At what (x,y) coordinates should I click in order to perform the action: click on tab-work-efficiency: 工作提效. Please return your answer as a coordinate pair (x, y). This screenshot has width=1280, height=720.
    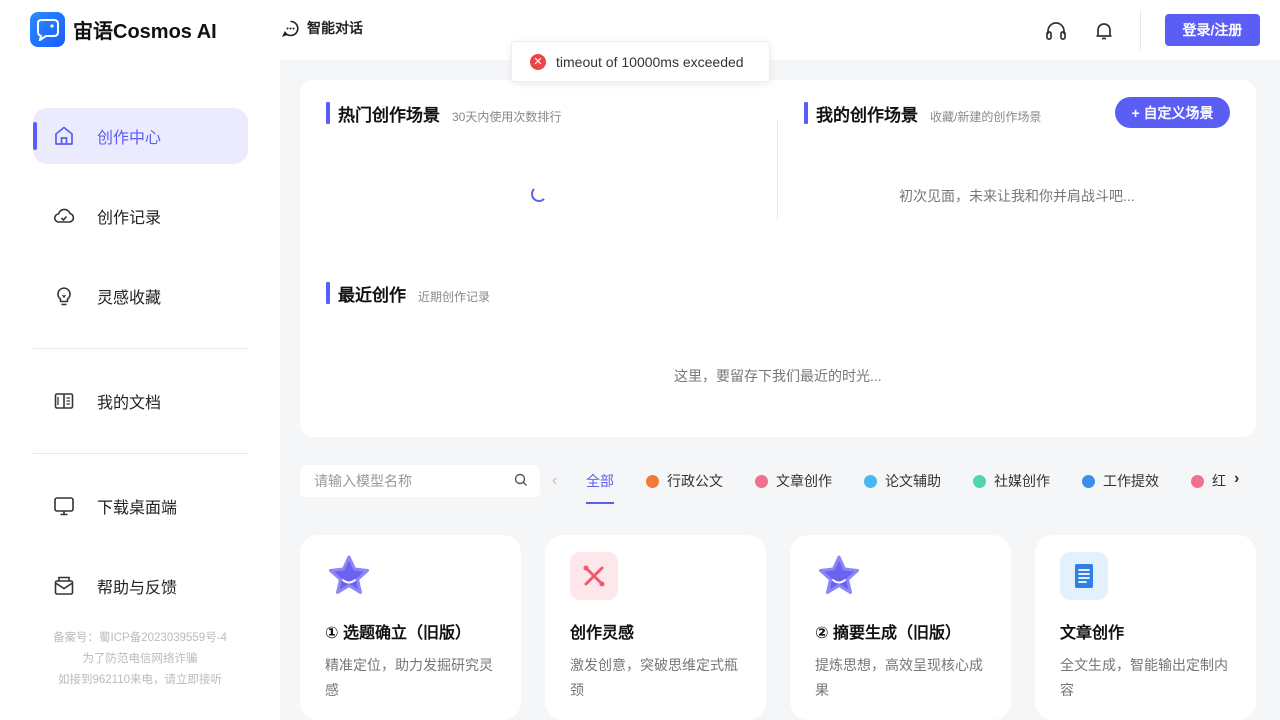
    Looking at the image, I should click on (1120, 481).